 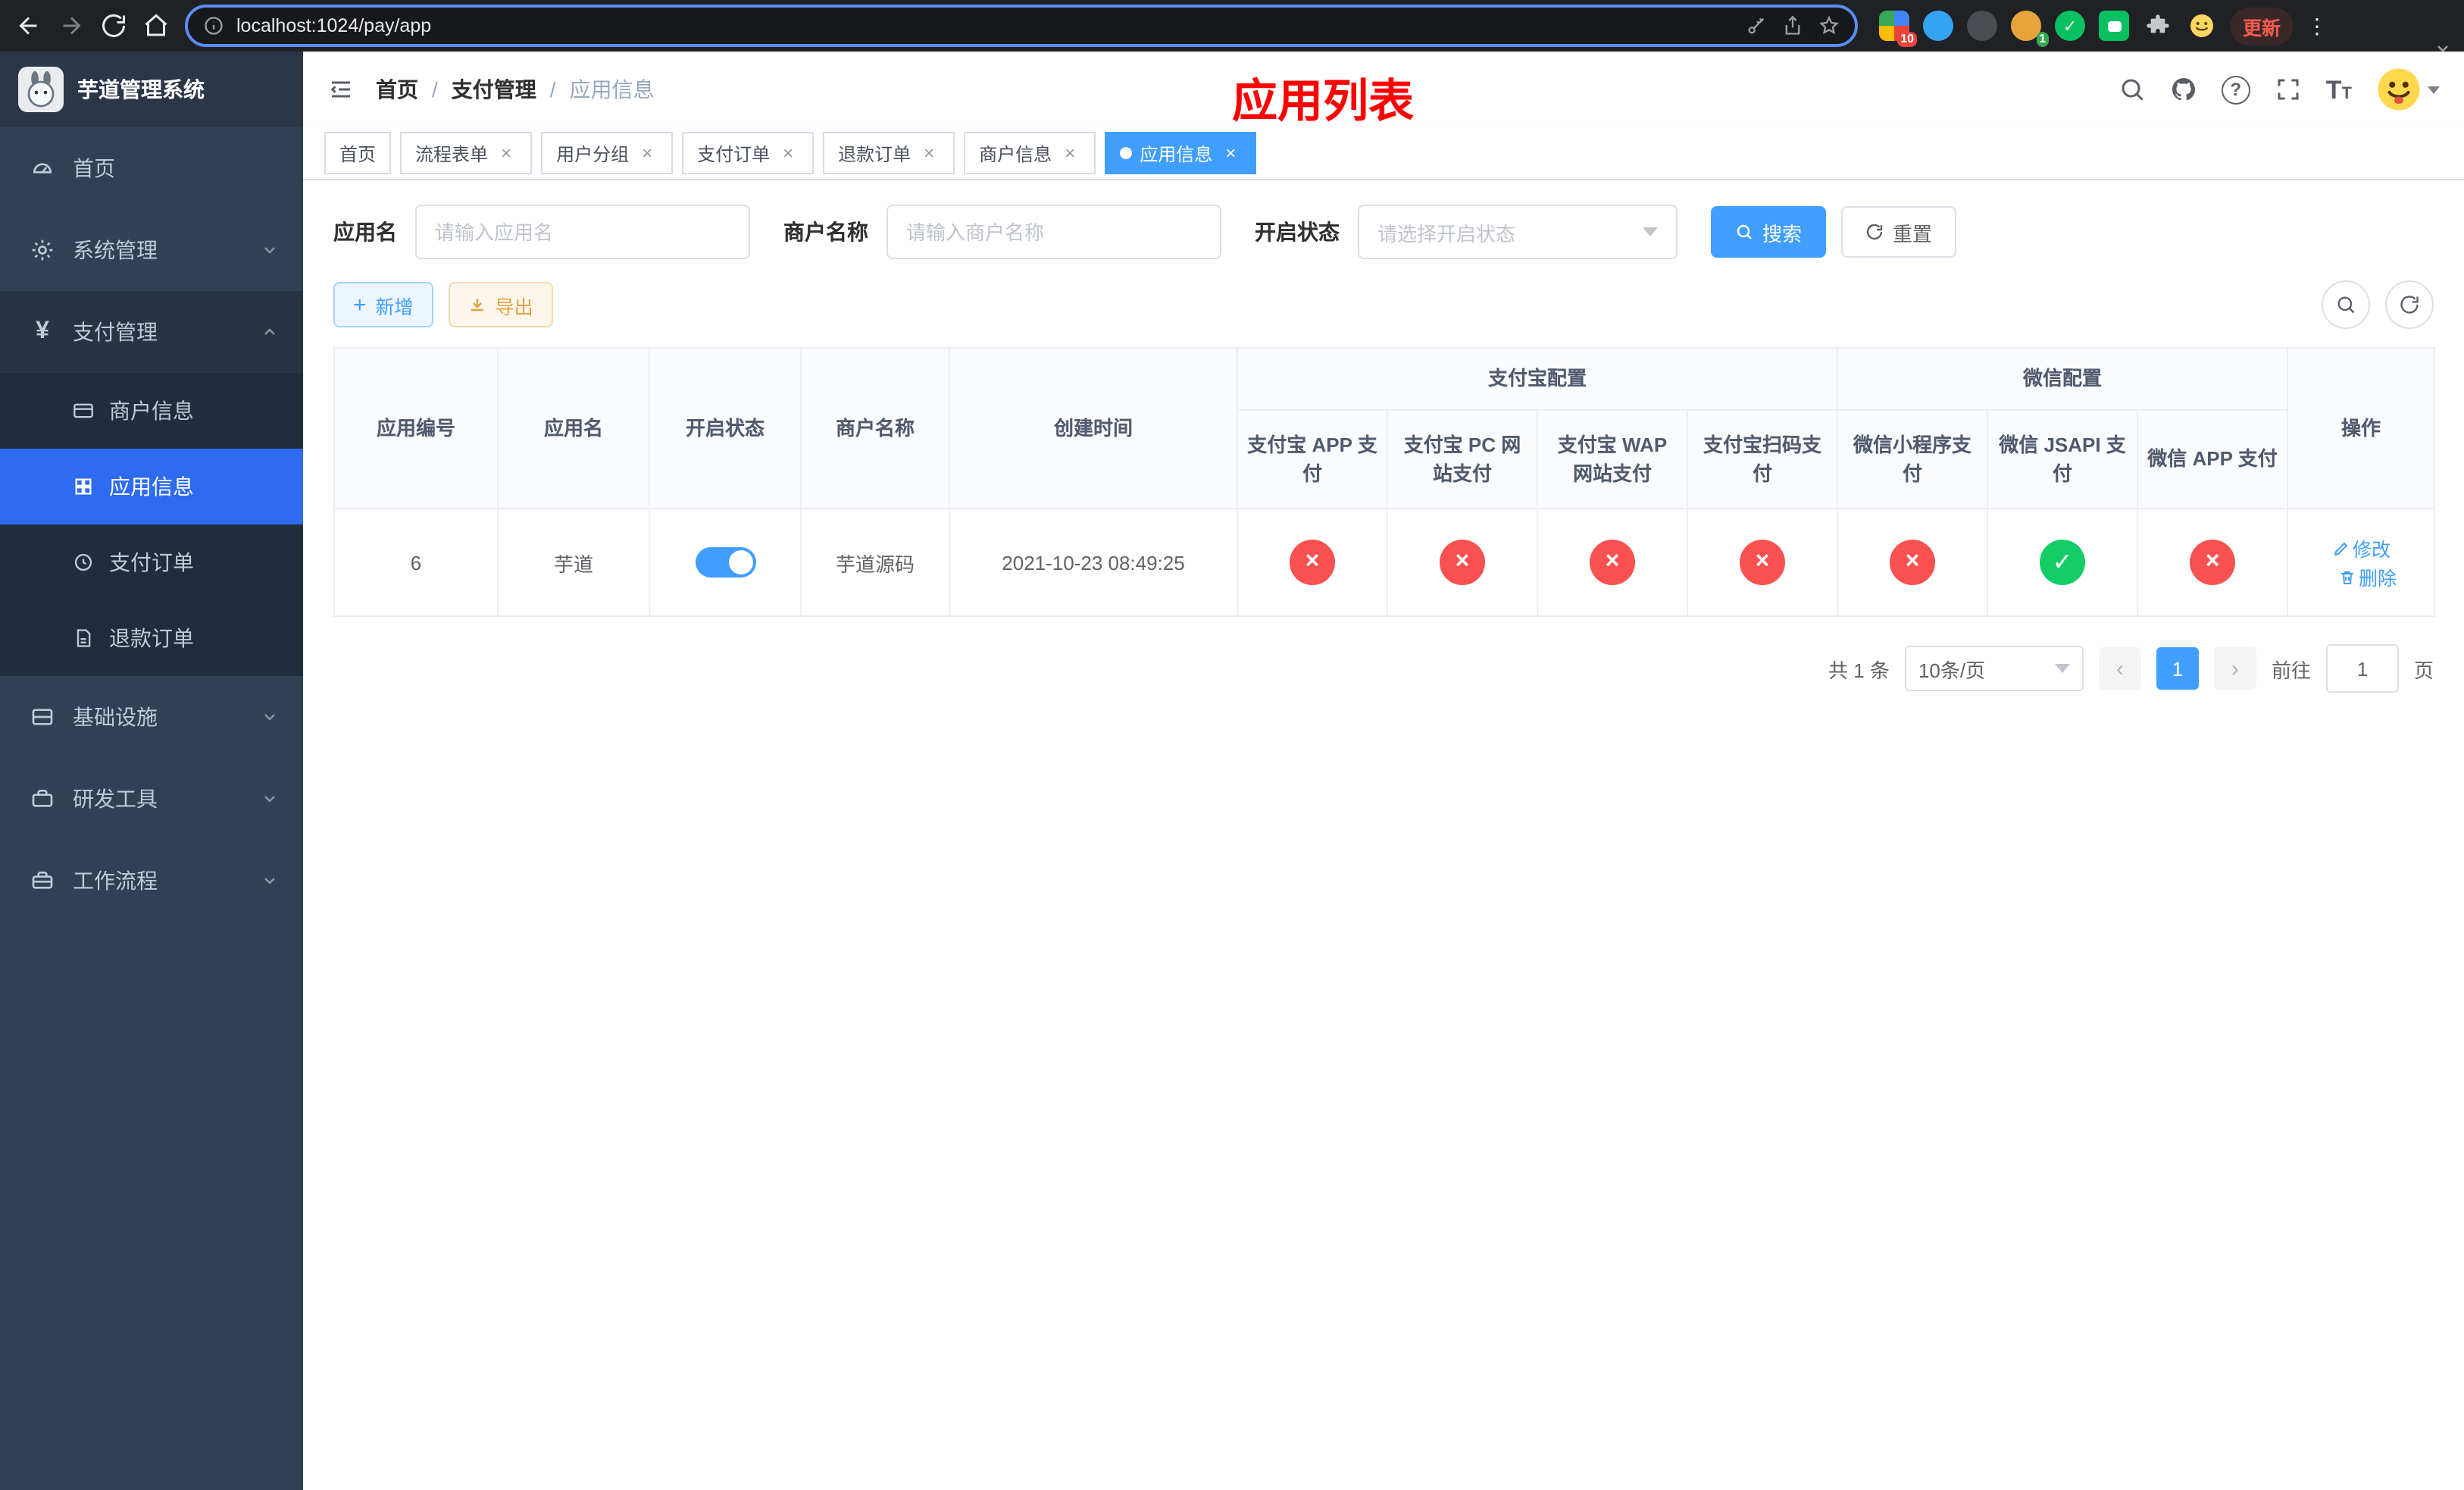 I want to click on forward-icon, so click(x=71, y=26).